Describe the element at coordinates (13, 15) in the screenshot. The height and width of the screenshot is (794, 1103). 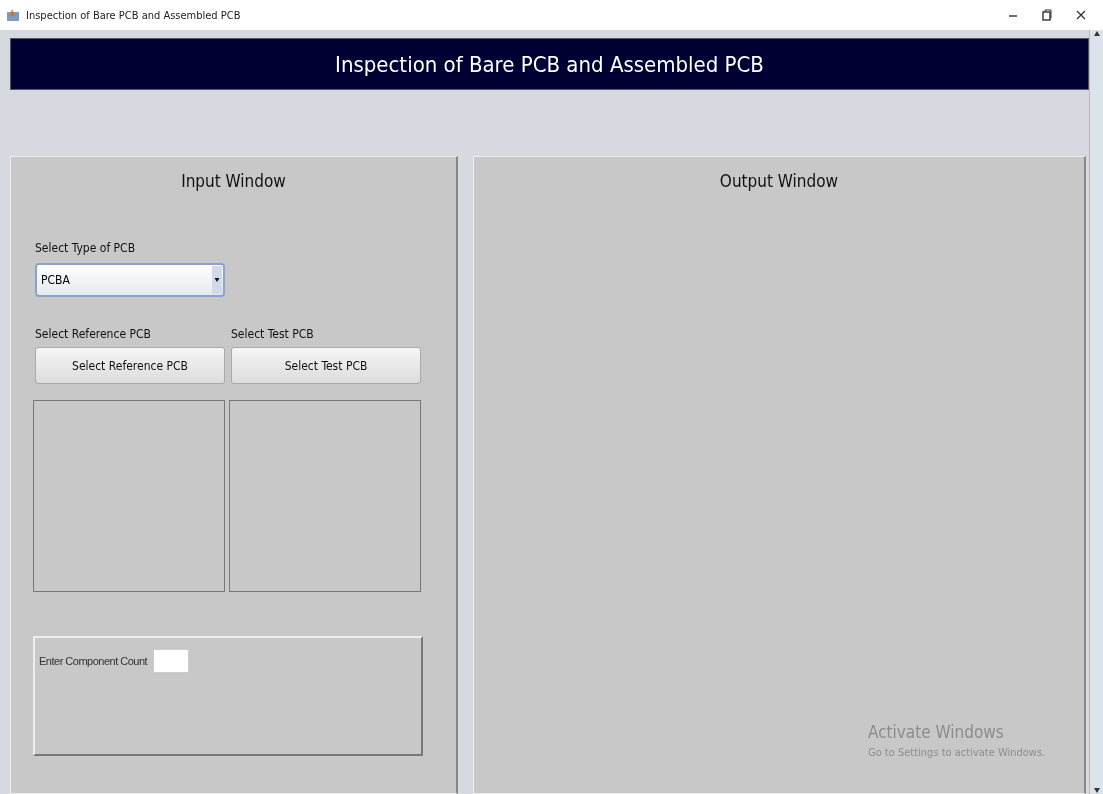
I see `app-icon` at that location.